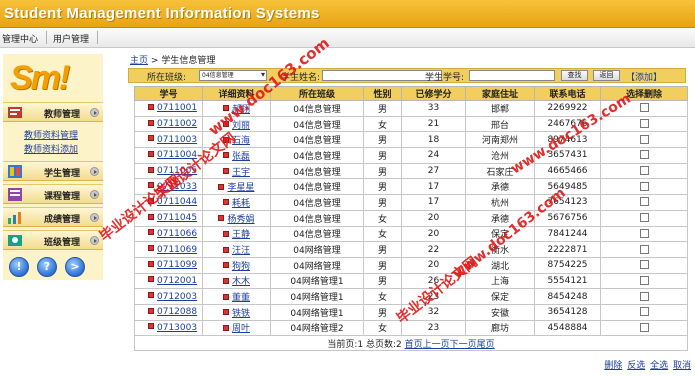 The height and width of the screenshot is (377, 695). I want to click on cell-details-link: 王静, so click(241, 235).